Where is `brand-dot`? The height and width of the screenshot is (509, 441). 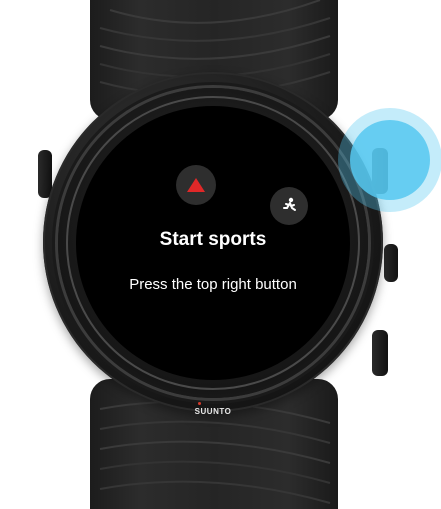 brand-dot is located at coordinates (199, 403).